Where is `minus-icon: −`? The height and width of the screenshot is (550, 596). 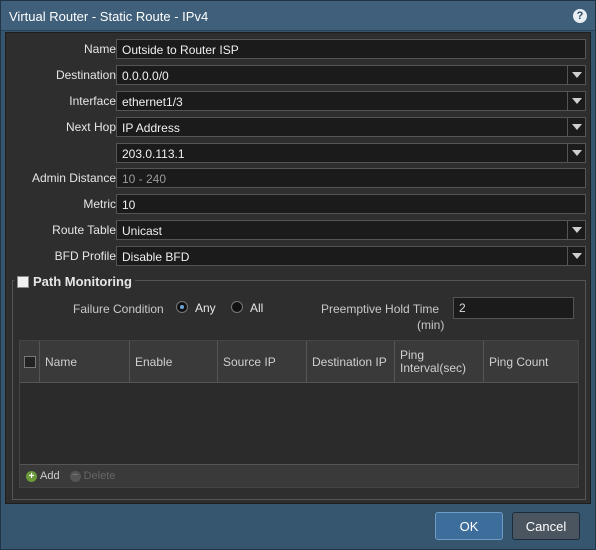
minus-icon: − is located at coordinates (75, 476).